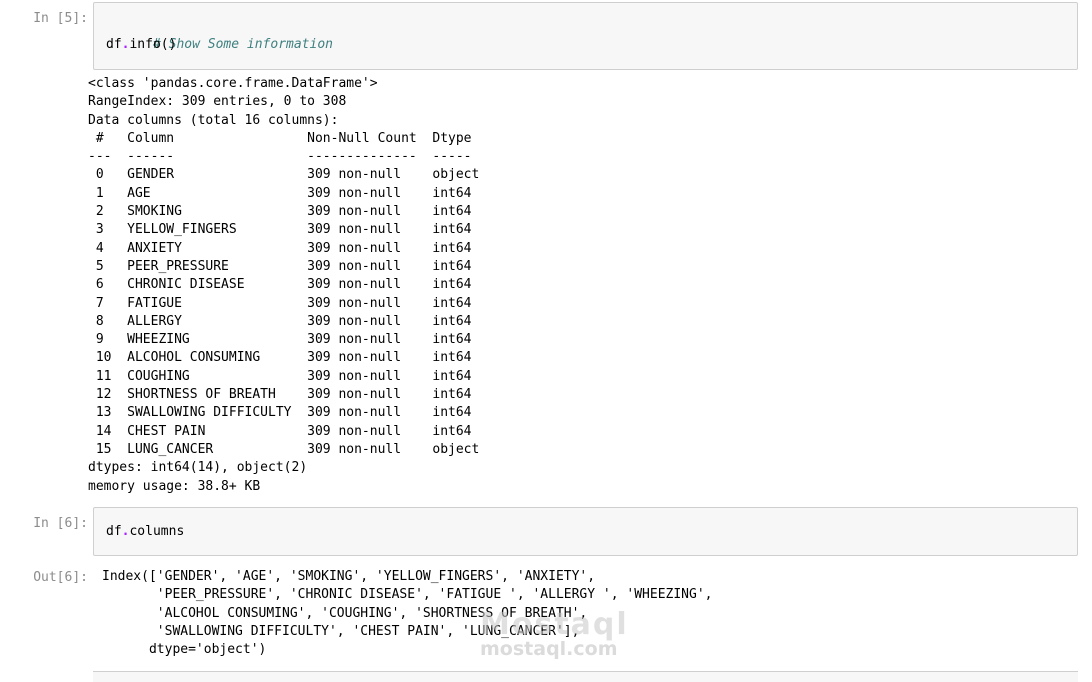 The height and width of the screenshot is (682, 1092). Describe the element at coordinates (585, 36) in the screenshot. I see `code-input-cell-5: # Show Some information df.info()` at that location.